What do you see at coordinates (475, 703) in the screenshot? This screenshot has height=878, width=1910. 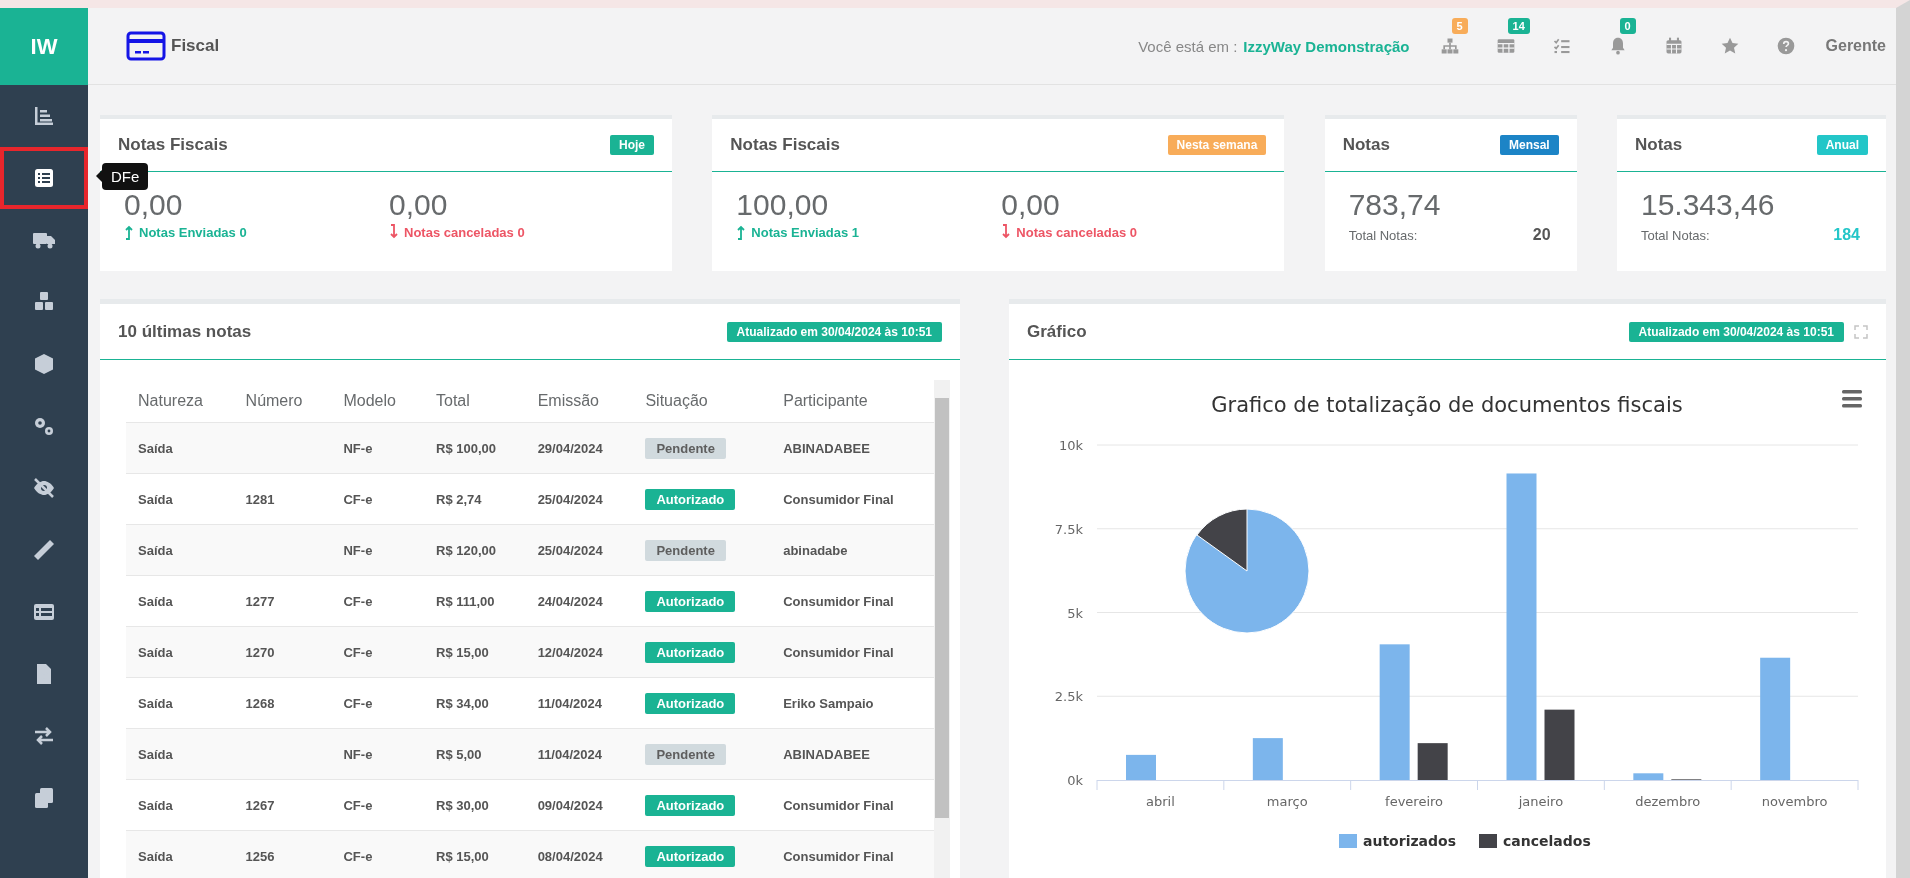 I see `table-cell: R$ 34,00` at bounding box center [475, 703].